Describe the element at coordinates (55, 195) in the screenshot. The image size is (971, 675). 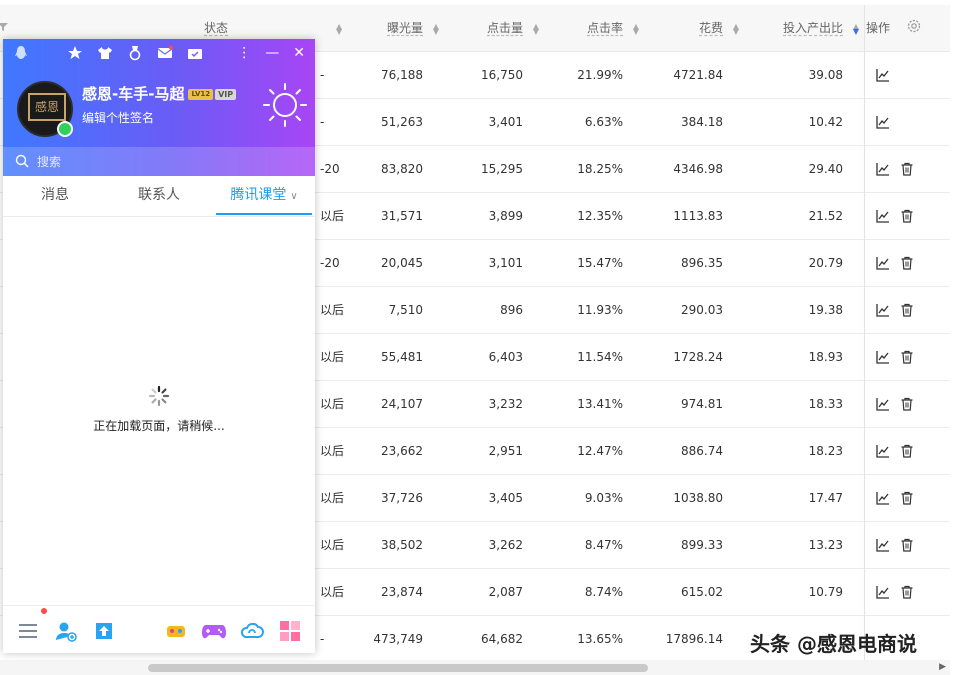
I see `tab-messages: 消息` at that location.